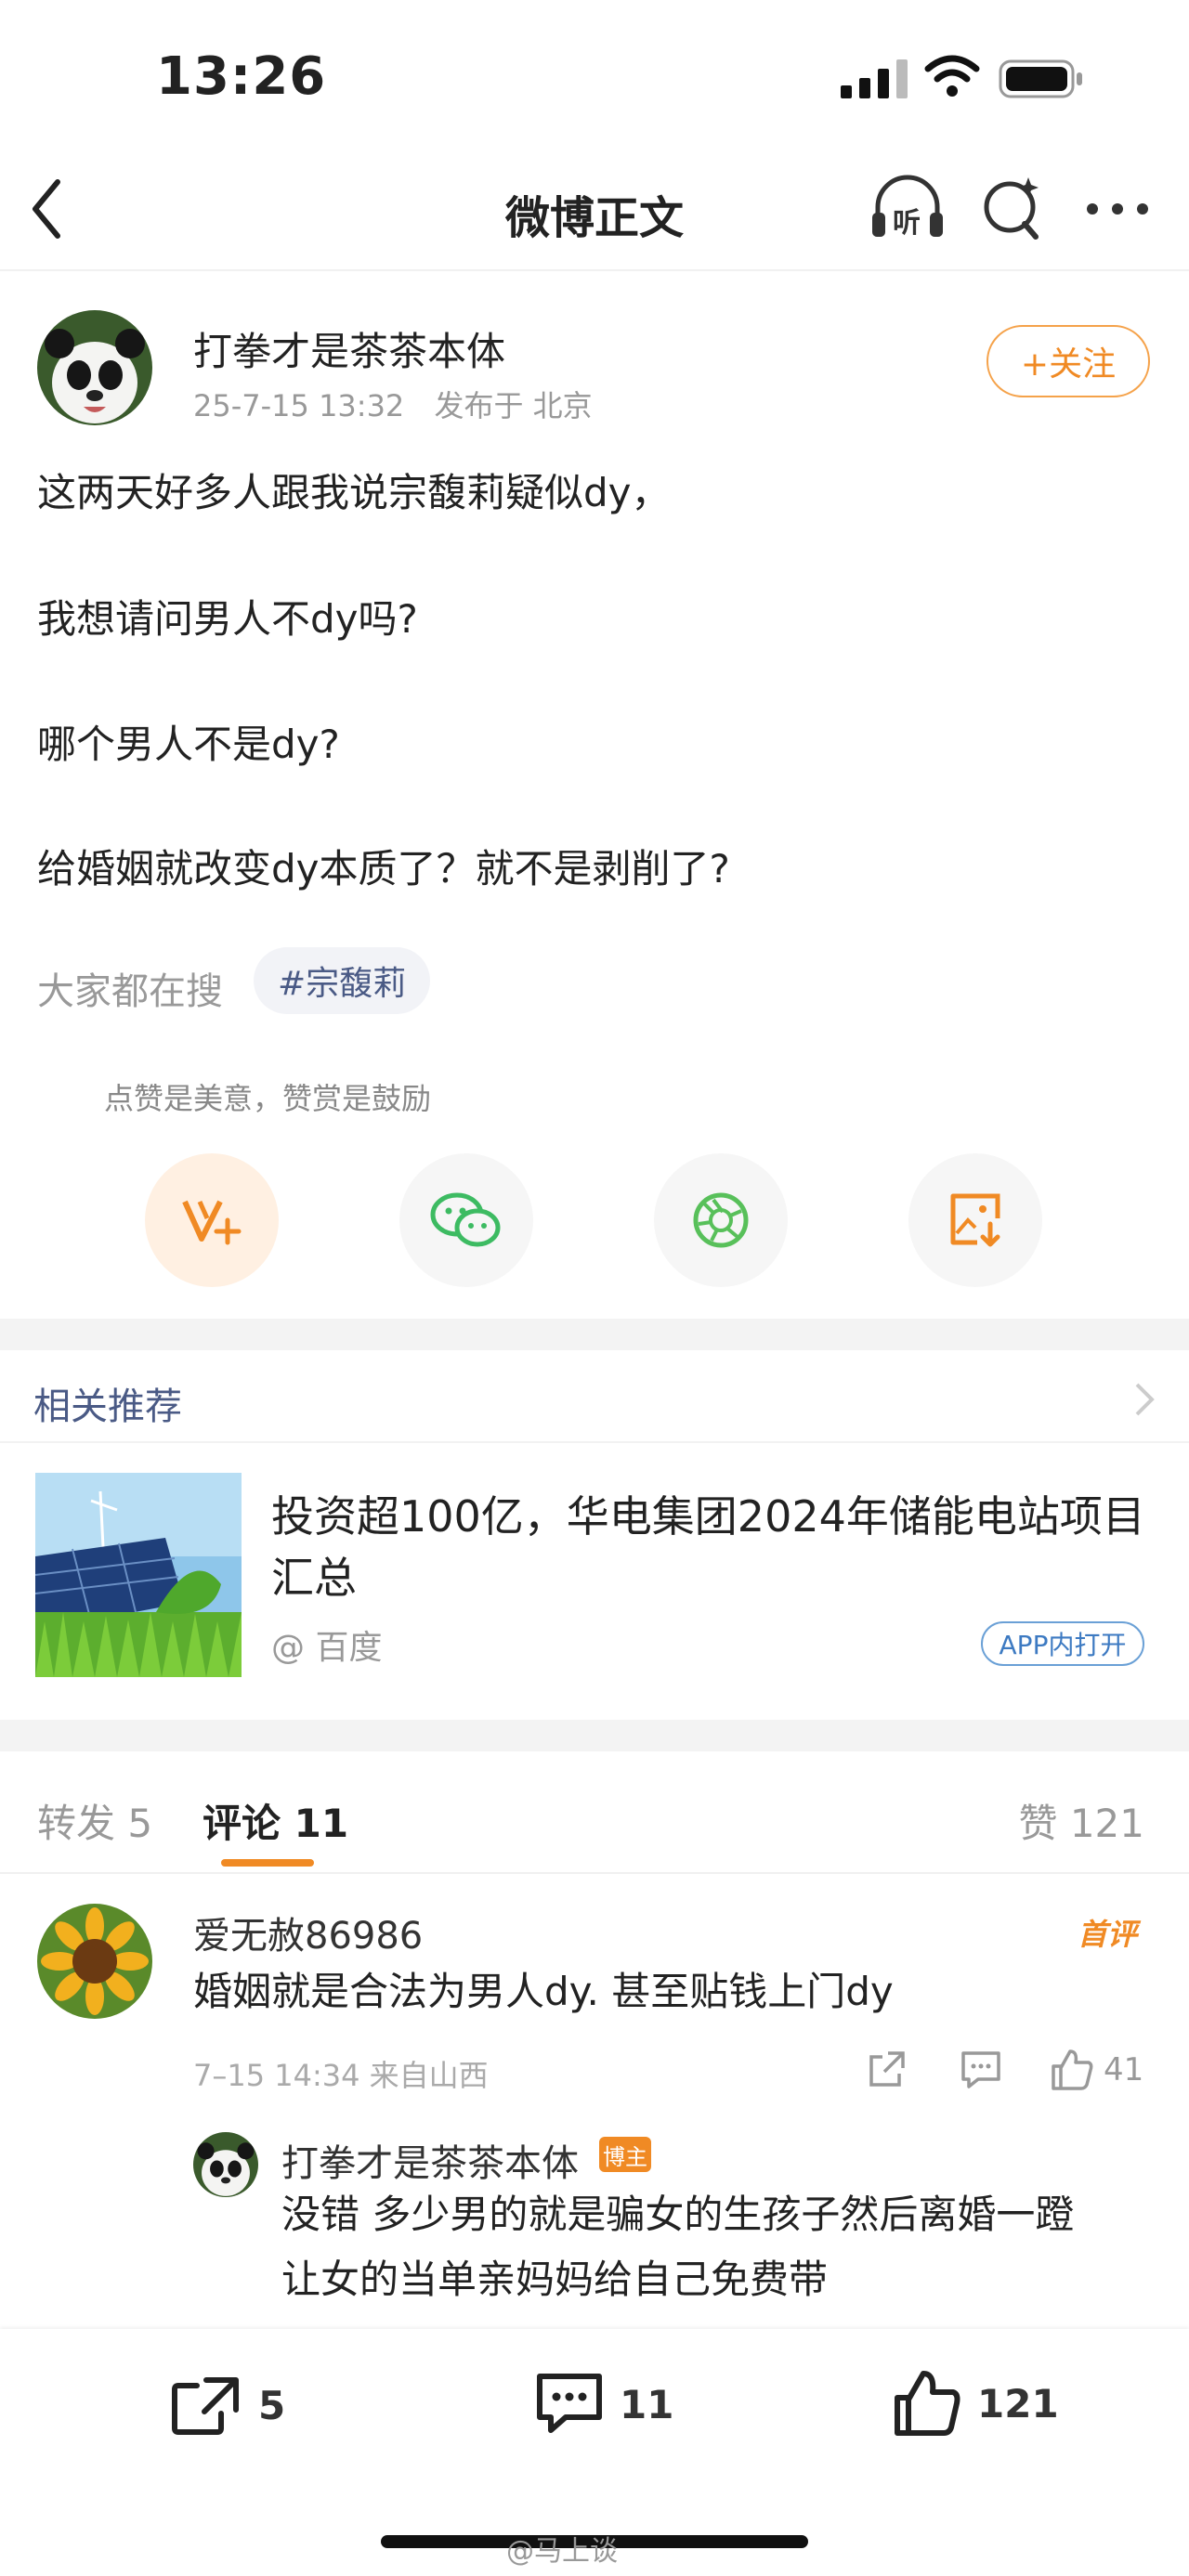  I want to click on reward-icon, so click(212, 1222).